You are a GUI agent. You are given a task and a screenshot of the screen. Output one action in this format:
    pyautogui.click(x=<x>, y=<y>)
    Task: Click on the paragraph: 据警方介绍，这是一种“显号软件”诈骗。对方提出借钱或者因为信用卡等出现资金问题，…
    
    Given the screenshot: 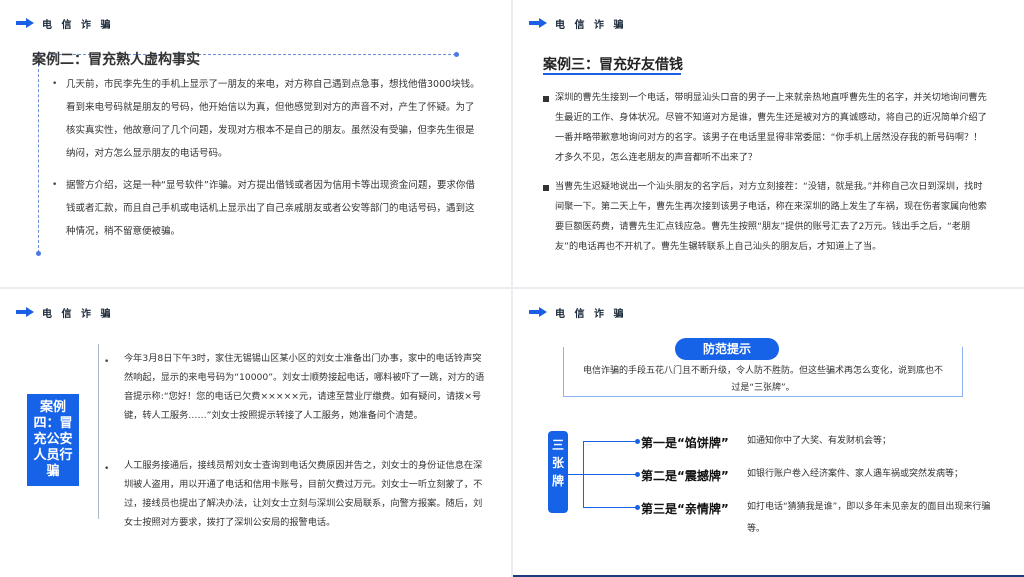 What is the action you would take?
    pyautogui.click(x=270, y=208)
    